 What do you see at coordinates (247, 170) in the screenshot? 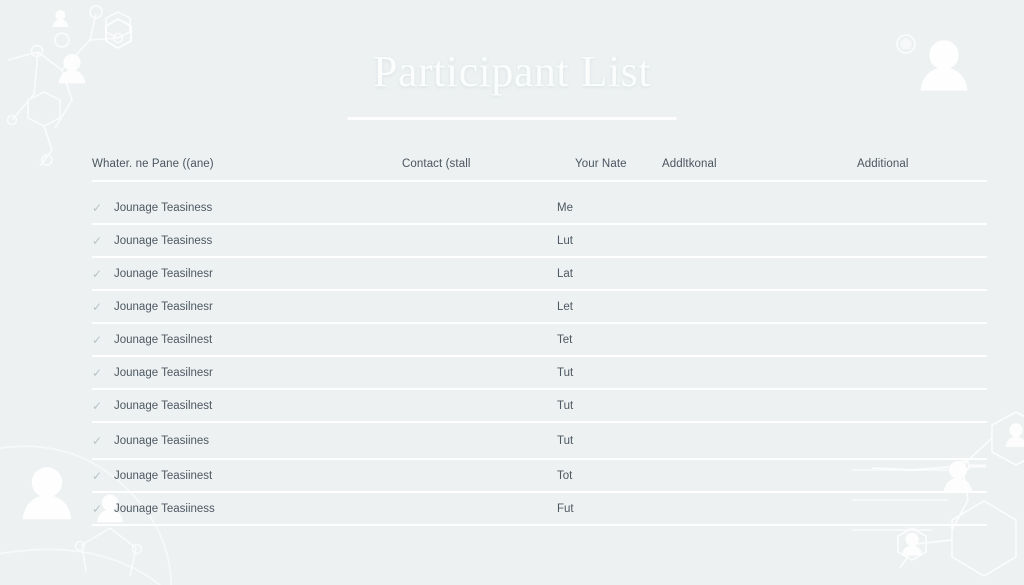
I see `column-header-name-label: Whater. ne Pane ((ane)` at bounding box center [247, 170].